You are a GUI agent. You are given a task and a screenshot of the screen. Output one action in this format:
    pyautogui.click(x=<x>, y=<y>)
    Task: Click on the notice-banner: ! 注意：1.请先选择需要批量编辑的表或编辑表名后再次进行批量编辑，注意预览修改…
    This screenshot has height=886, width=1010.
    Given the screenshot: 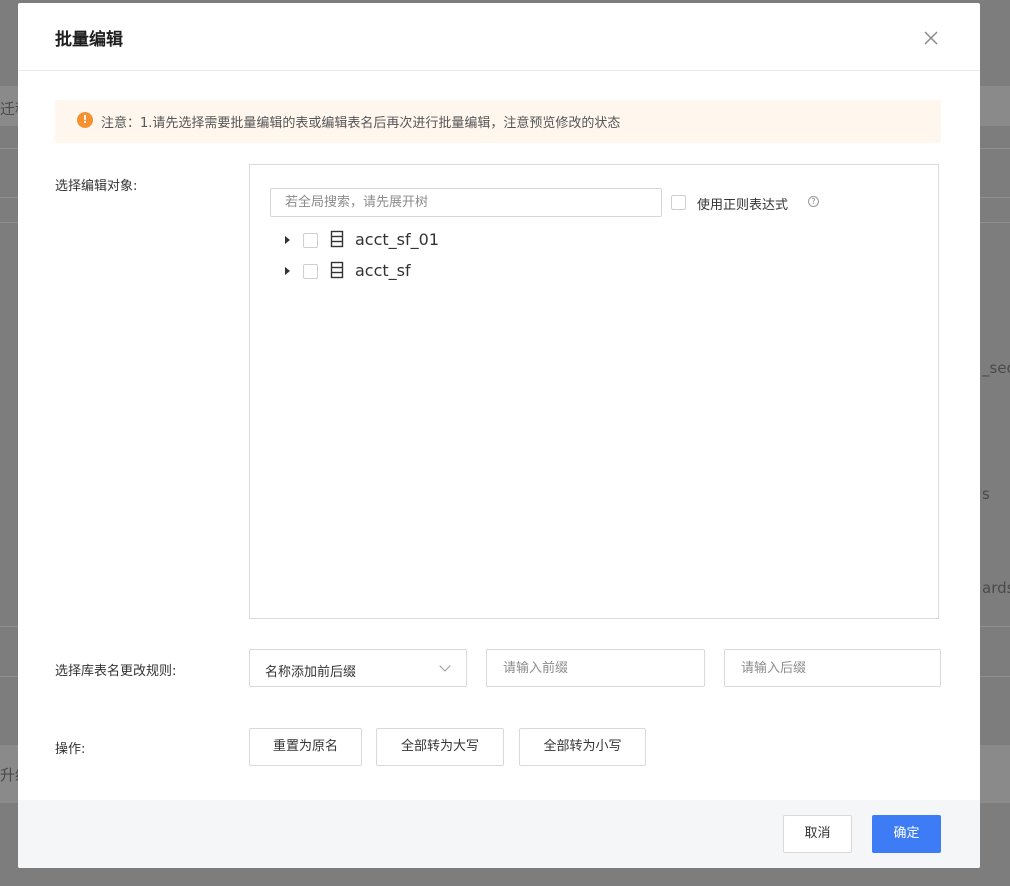 What is the action you would take?
    pyautogui.click(x=498, y=121)
    